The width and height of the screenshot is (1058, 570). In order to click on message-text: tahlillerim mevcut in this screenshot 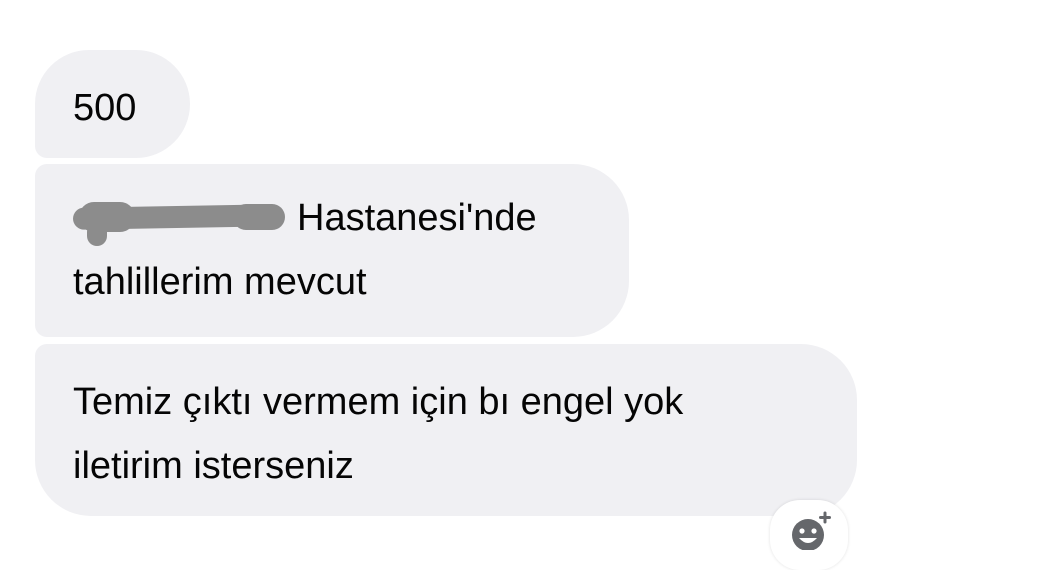, I will do `click(220, 282)`.